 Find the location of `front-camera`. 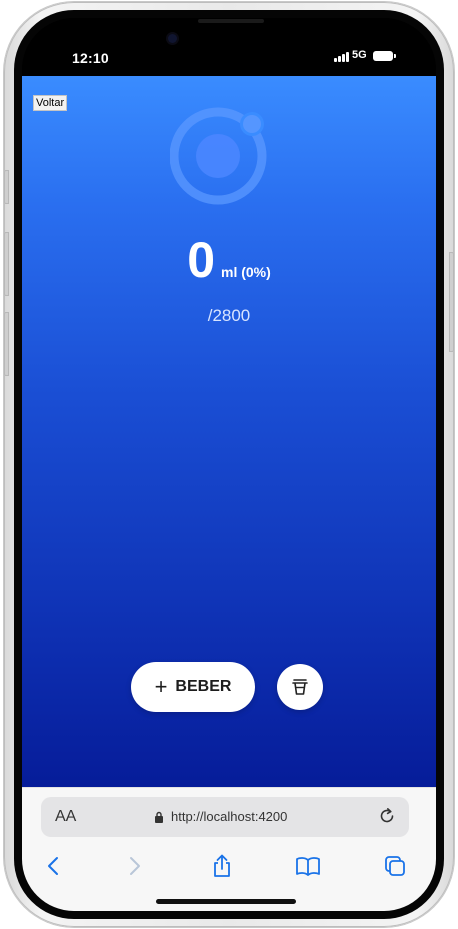

front-camera is located at coordinates (172, 38).